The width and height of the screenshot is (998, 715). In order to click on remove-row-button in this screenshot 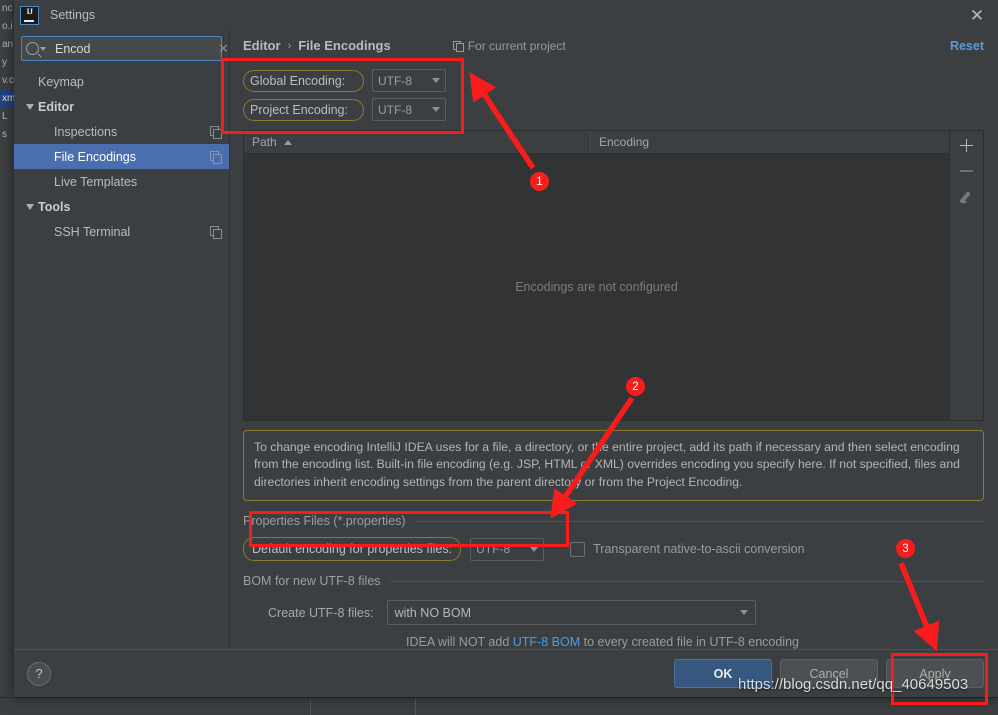, I will do `click(967, 171)`.